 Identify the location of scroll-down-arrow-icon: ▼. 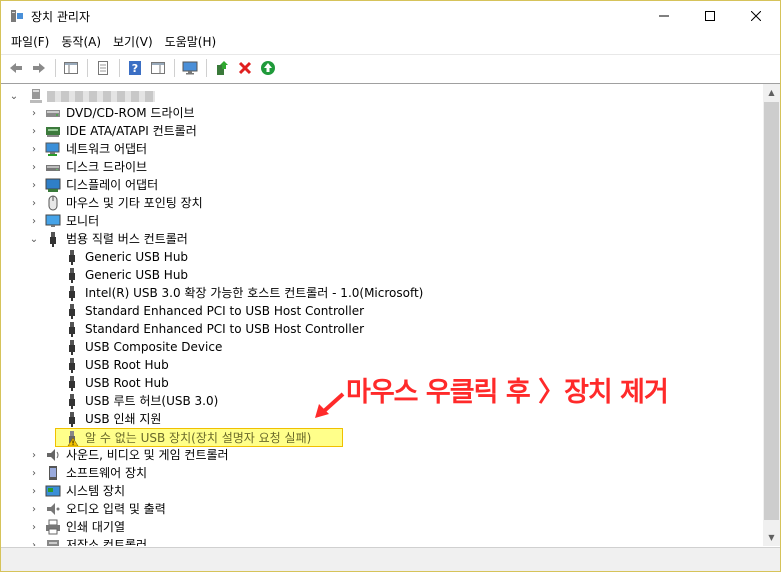
(771, 537).